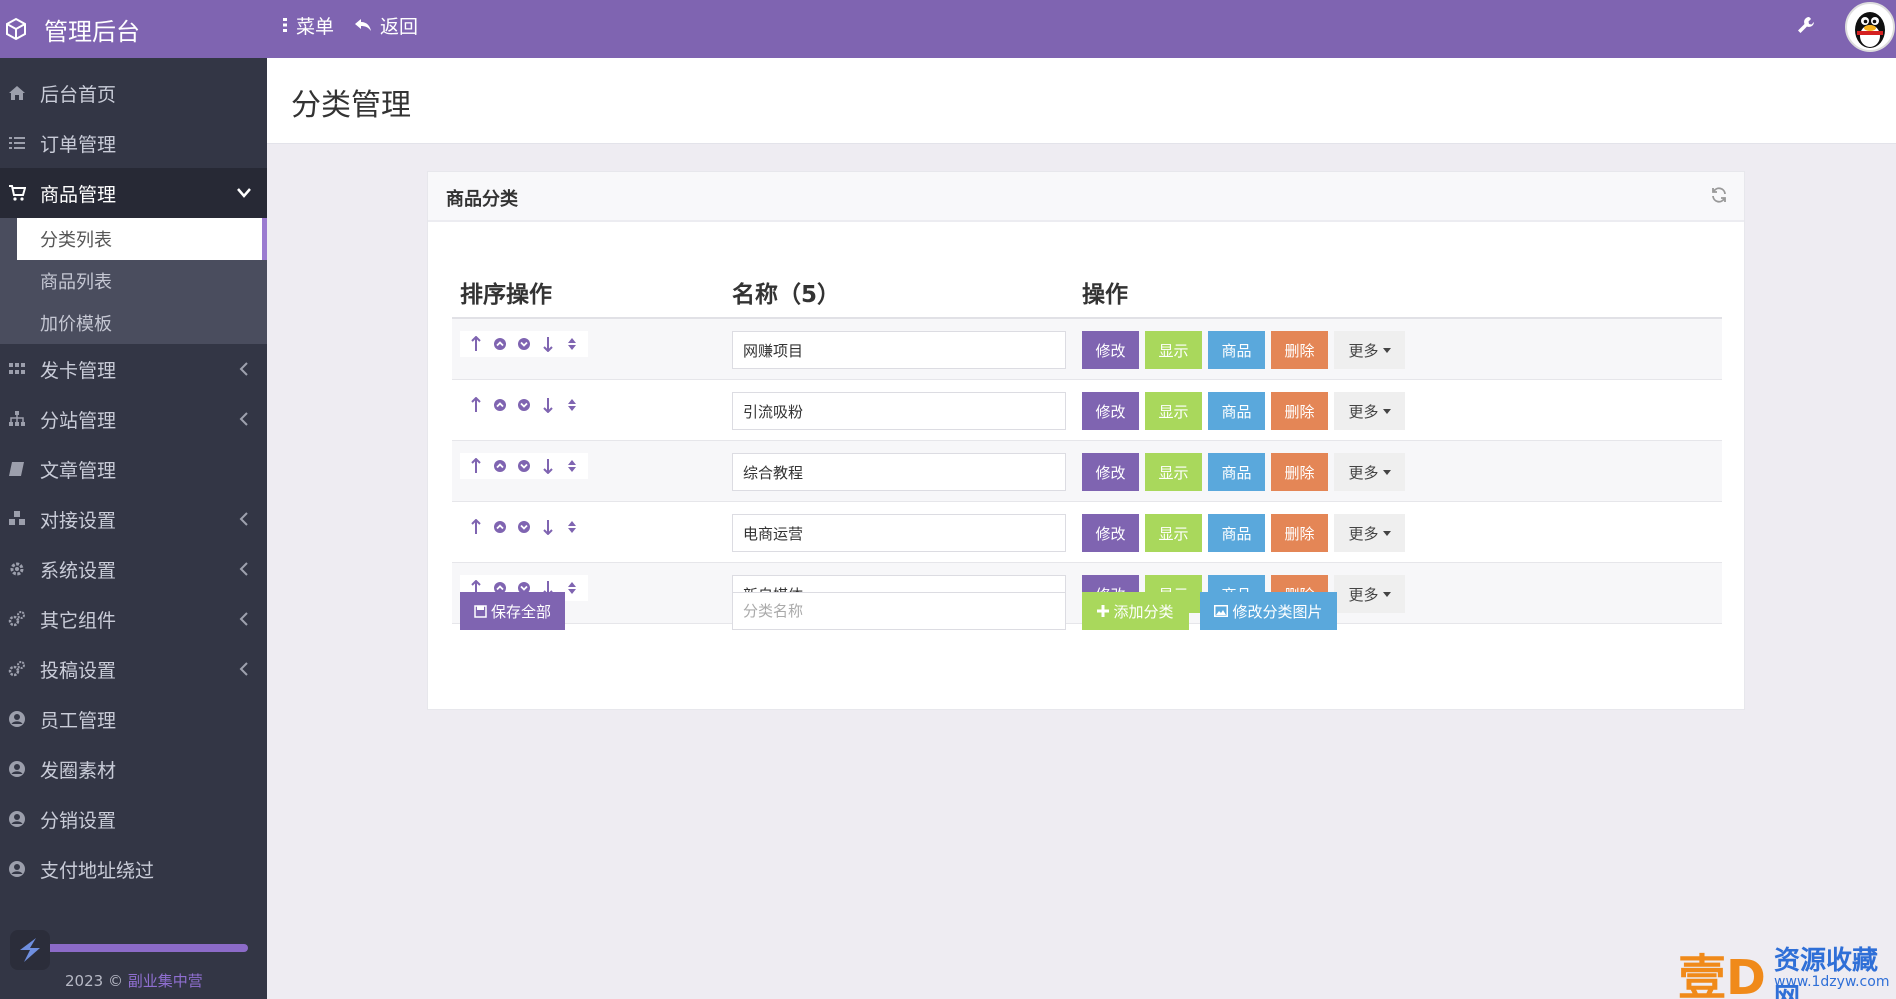  I want to click on sidebar-item-goods: 商品管理, so click(133, 193).